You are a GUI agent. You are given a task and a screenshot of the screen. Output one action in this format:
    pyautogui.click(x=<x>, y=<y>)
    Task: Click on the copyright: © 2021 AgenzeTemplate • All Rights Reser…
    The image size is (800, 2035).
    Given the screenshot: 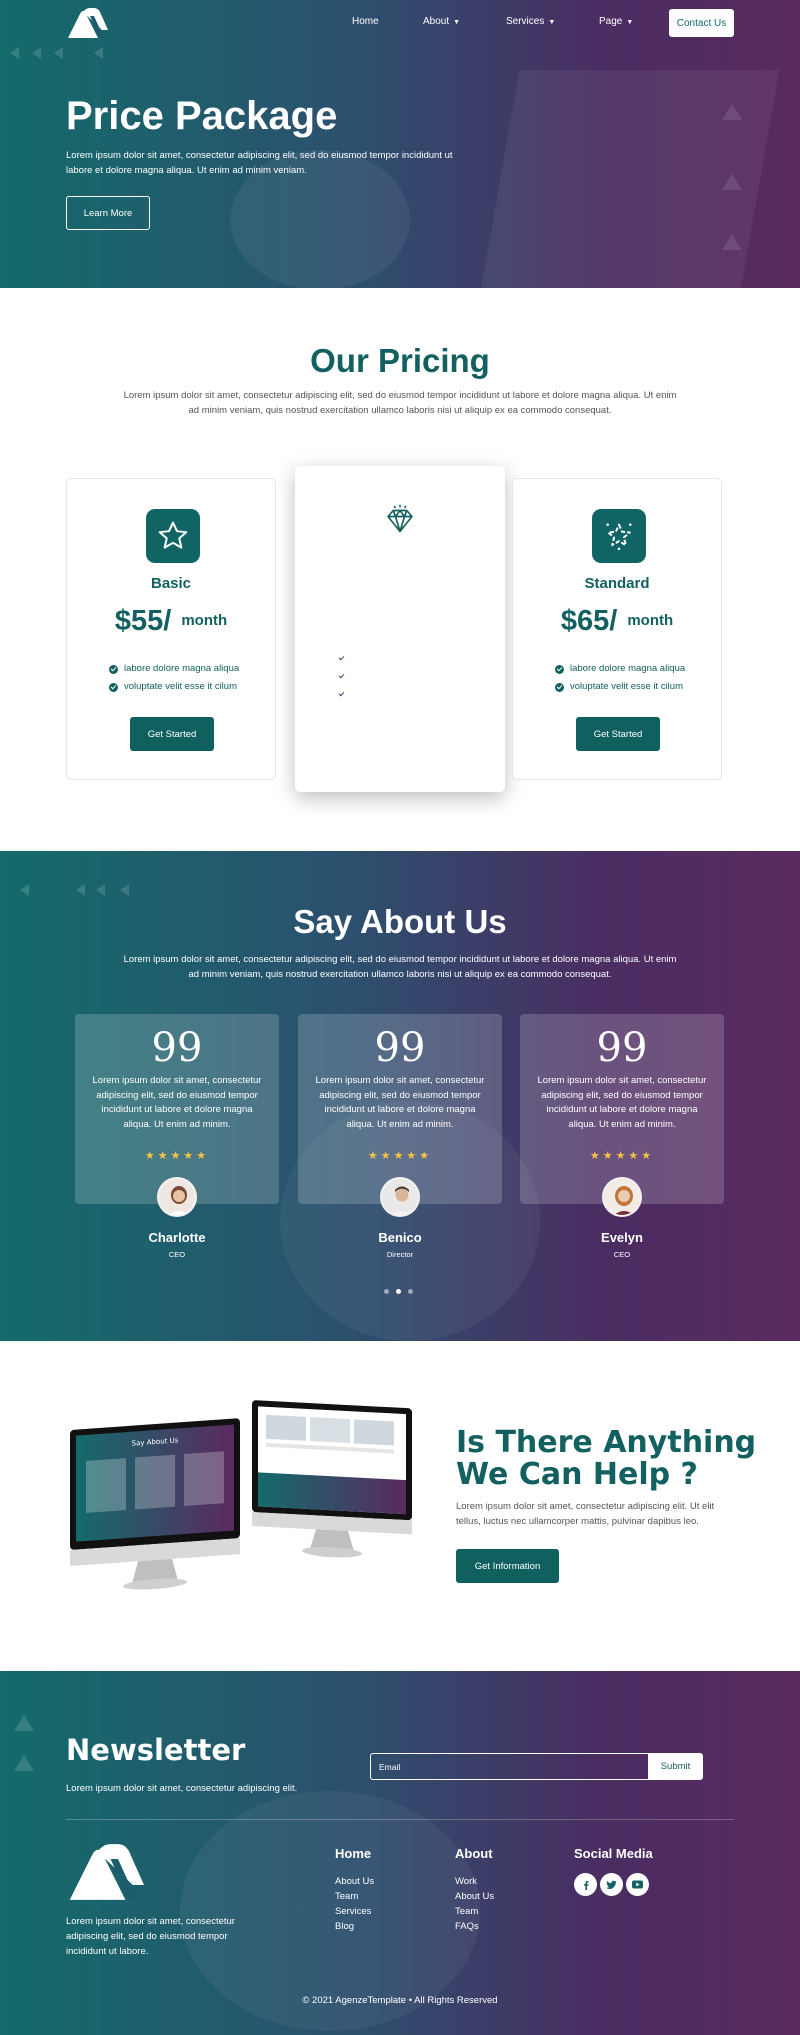 What is the action you would take?
    pyautogui.click(x=400, y=2000)
    